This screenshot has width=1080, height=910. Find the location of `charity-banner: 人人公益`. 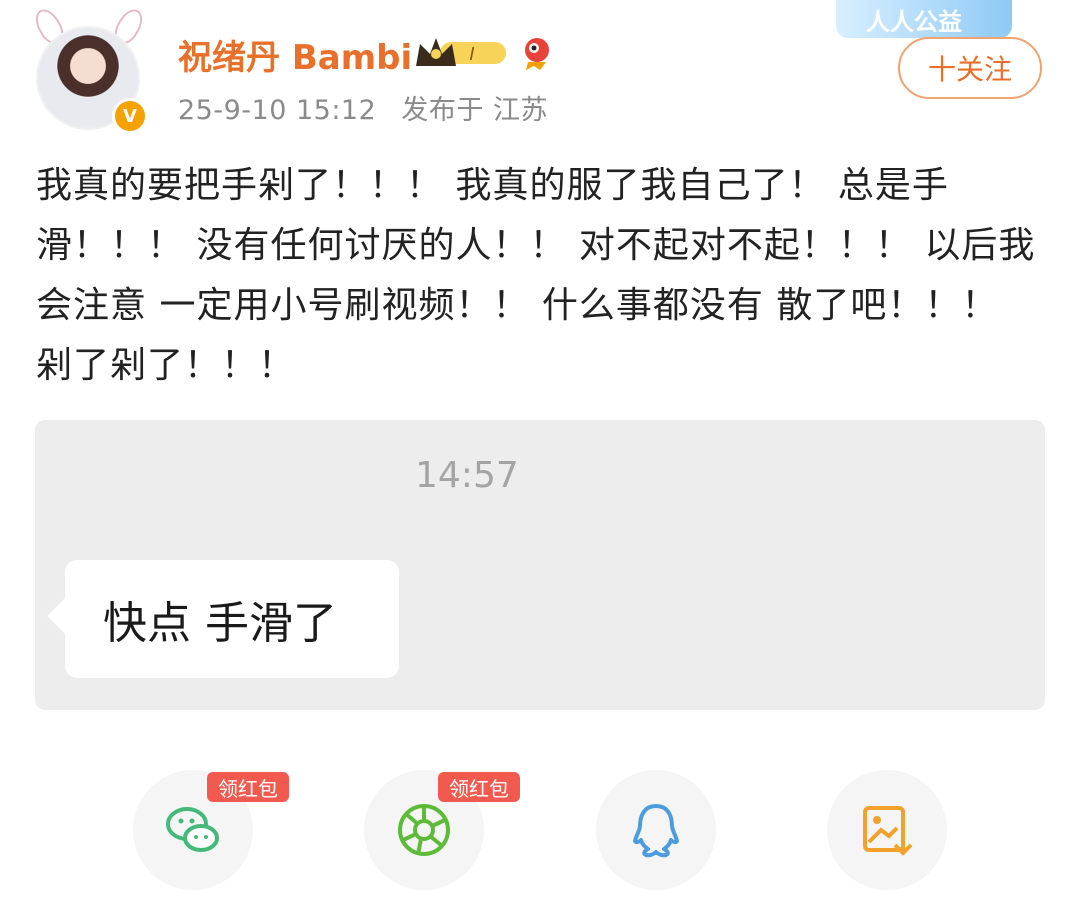

charity-banner: 人人公益 is located at coordinates (924, 19).